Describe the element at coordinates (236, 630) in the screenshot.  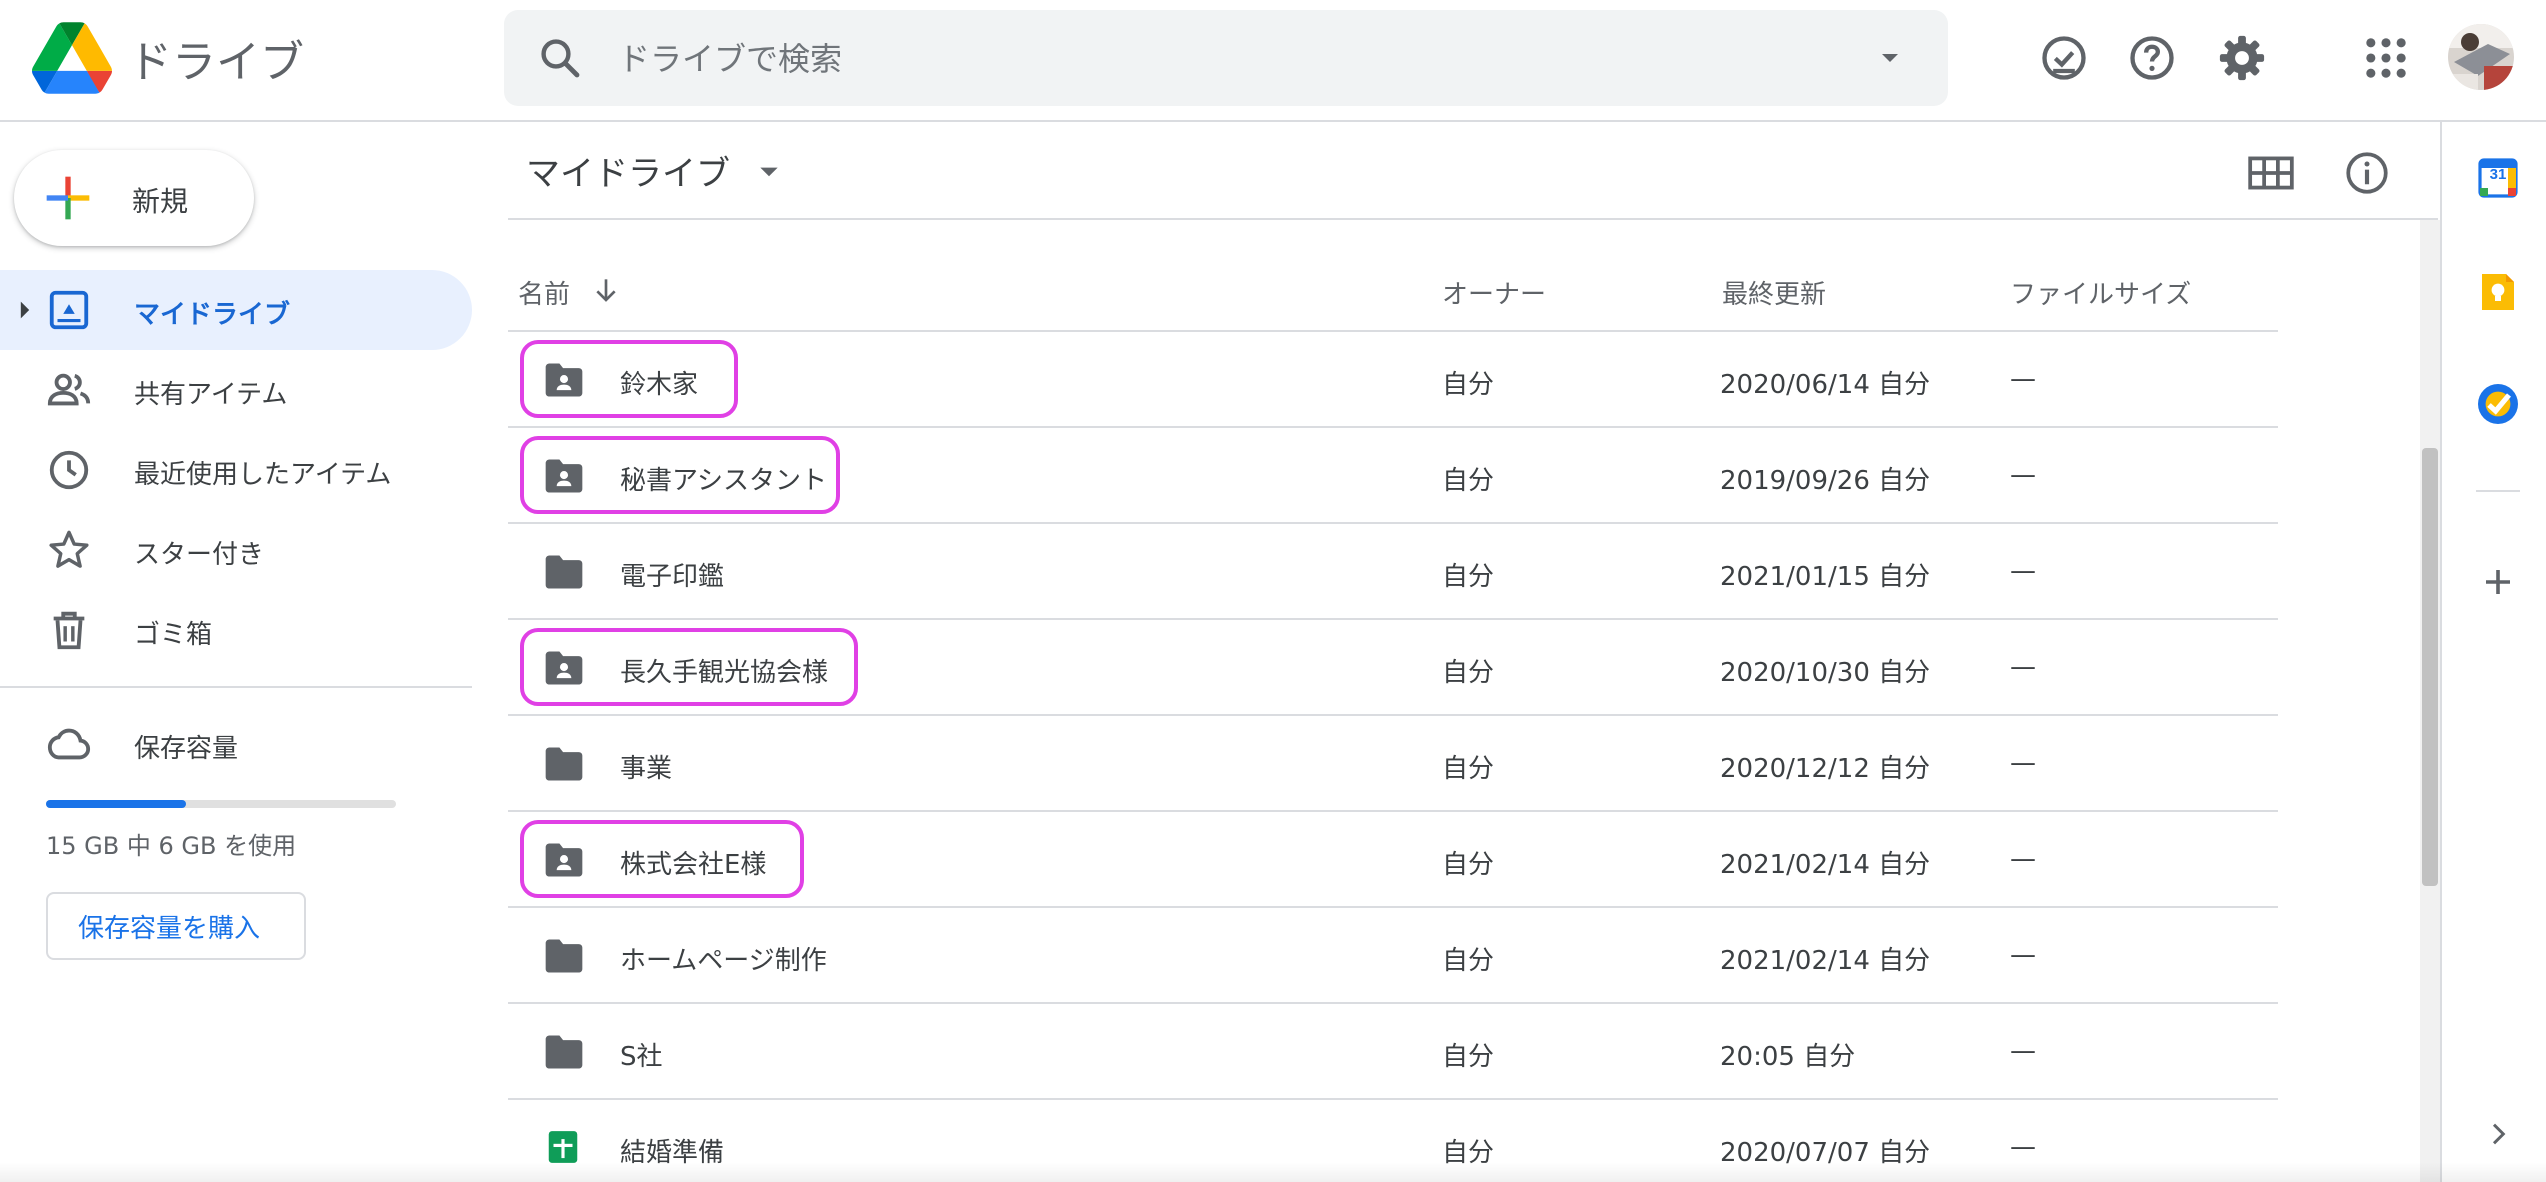
I see `sidebar-item-trash: ゴミ箱` at that location.